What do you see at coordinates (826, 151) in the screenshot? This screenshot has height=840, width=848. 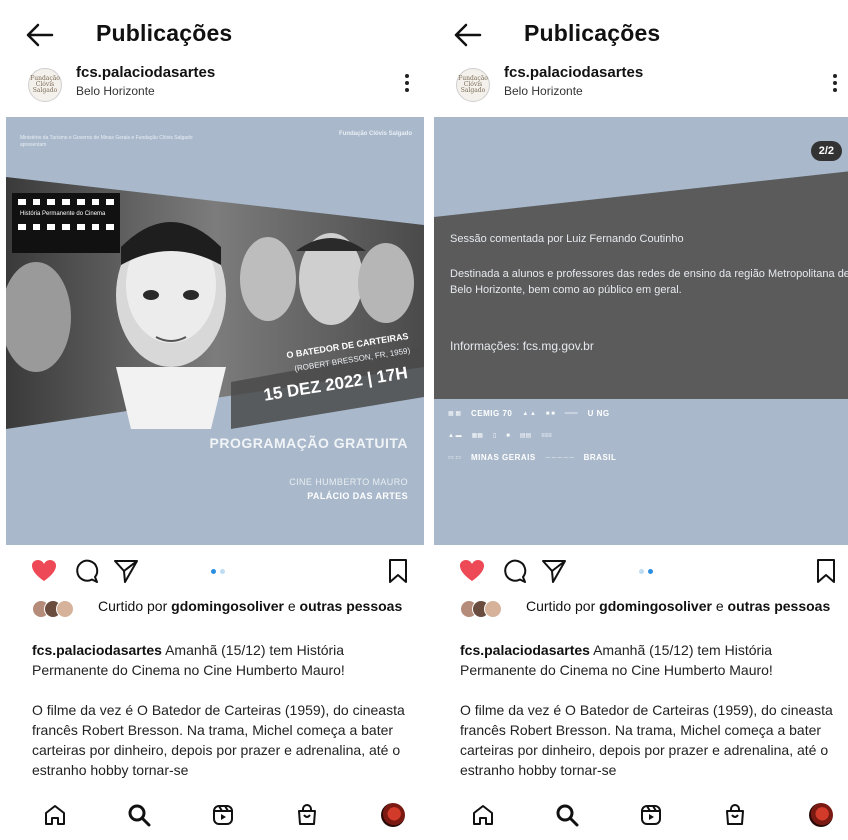 I see `carousel-counter-badge: 2/2` at bounding box center [826, 151].